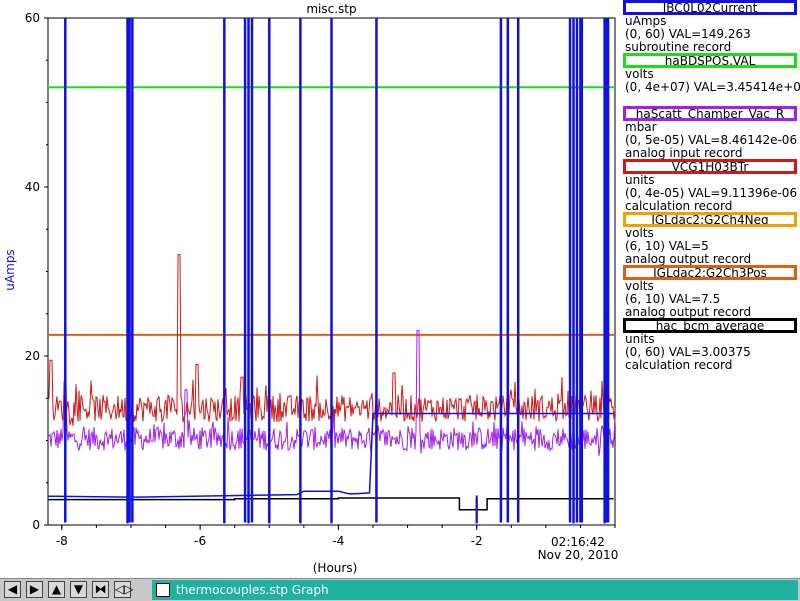 The image size is (800, 601). I want to click on zoom-in-button: ⧓, so click(100, 589).